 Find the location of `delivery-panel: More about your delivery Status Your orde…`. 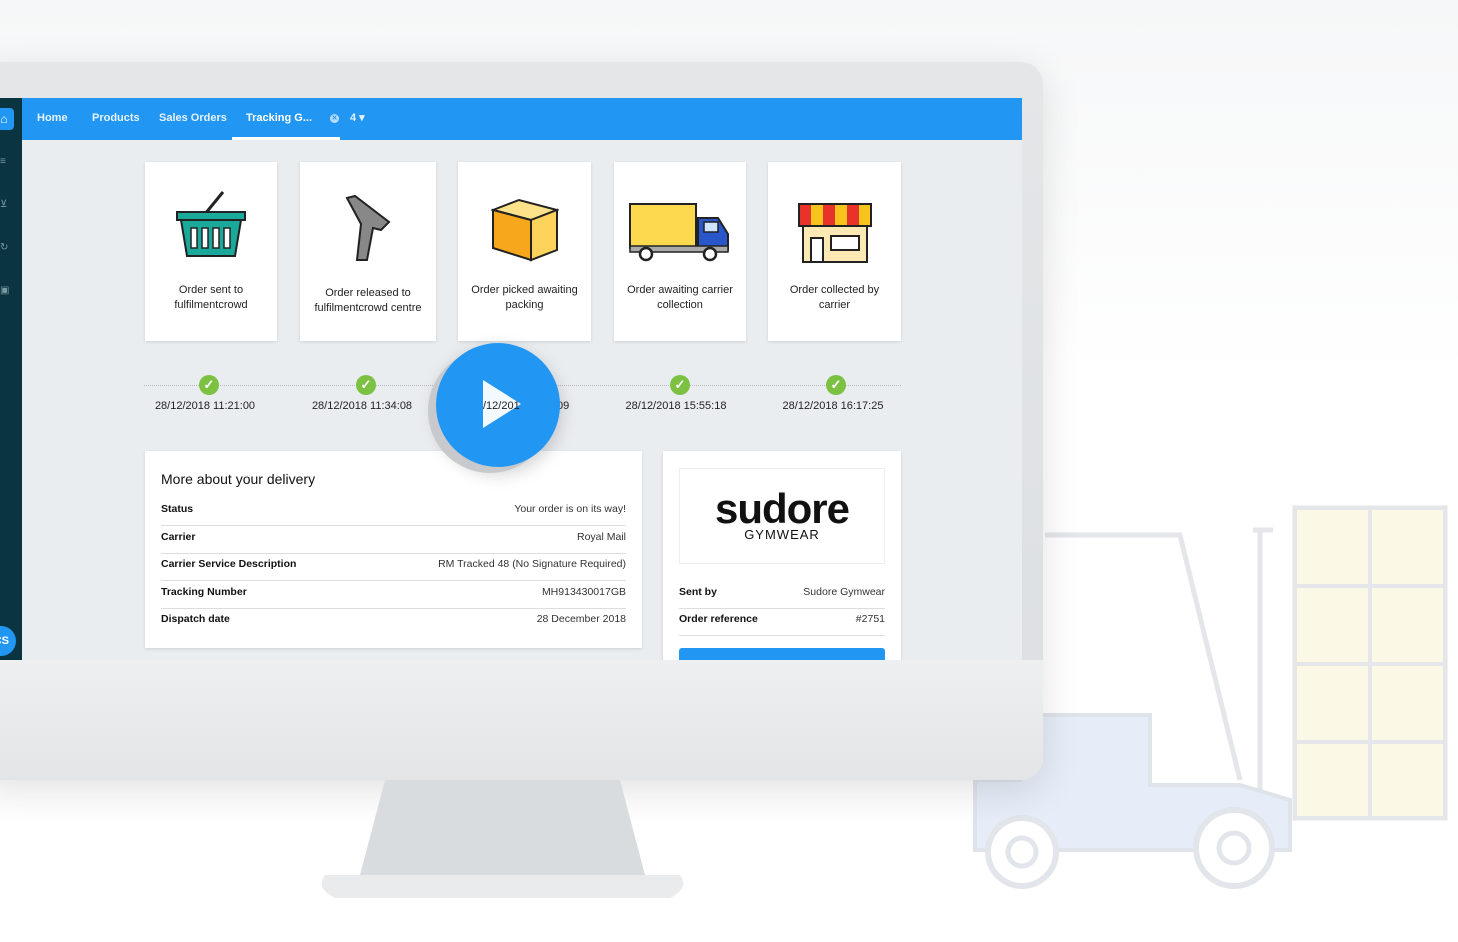

delivery-panel: More about your delivery Status Your orde… is located at coordinates (393, 549).